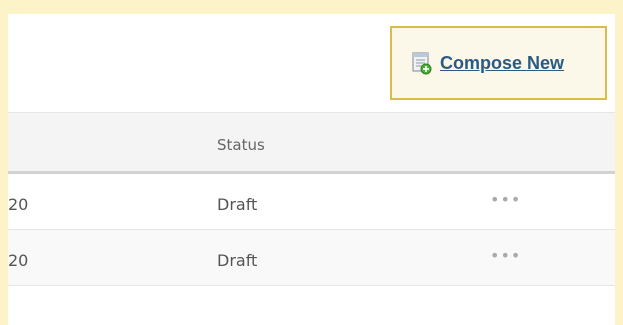 The image size is (623, 325). What do you see at coordinates (241, 145) in the screenshot?
I see `column-header-status: Status` at bounding box center [241, 145].